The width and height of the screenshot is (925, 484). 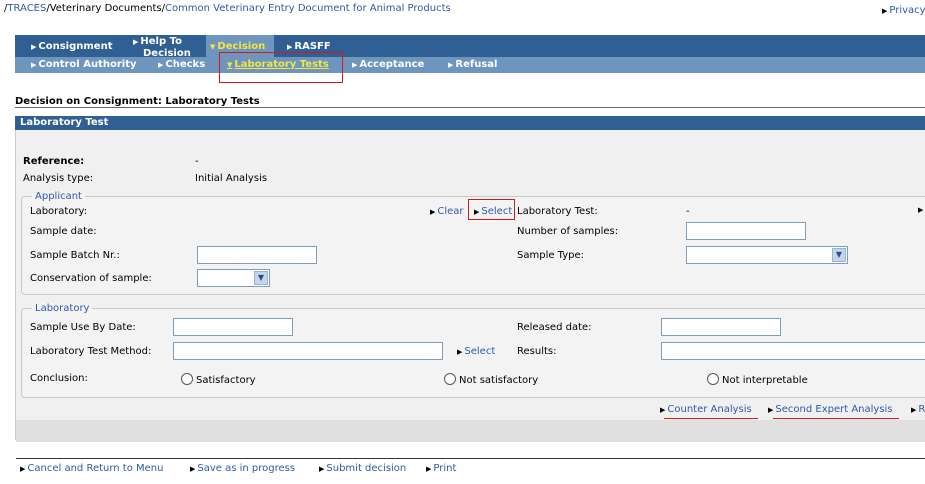 I want to click on second-expert-analysis-link: ▶ Second Expert Analysis, so click(x=830, y=409).